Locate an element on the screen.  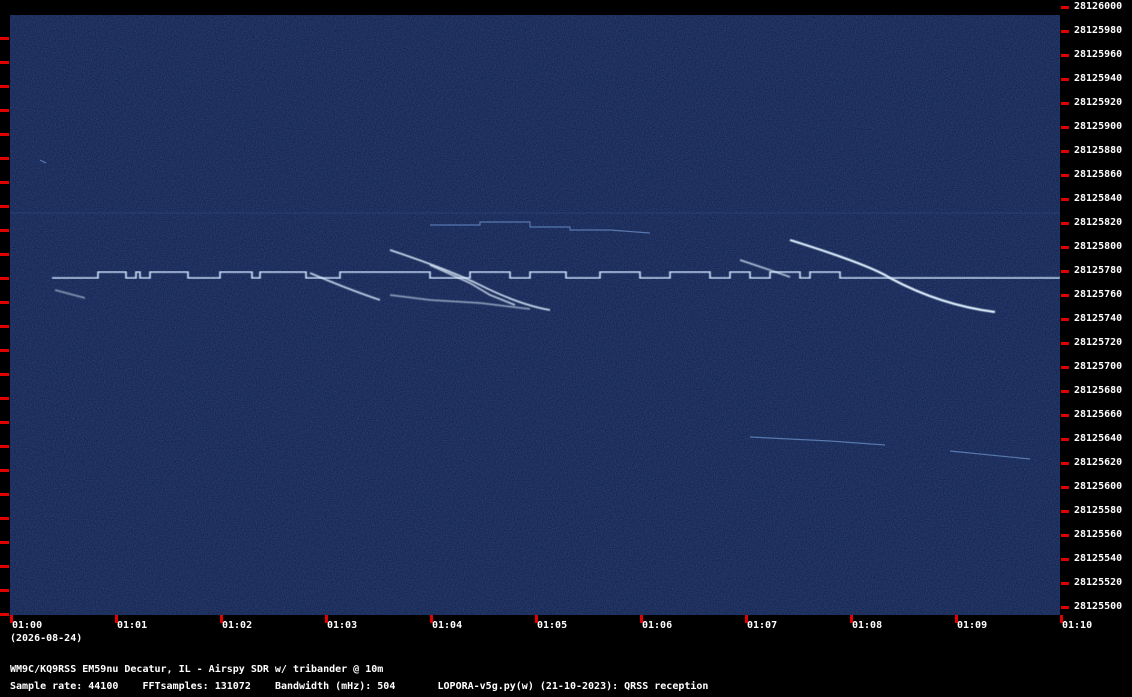
freq-label: 28126000 is located at coordinates (1098, 6).